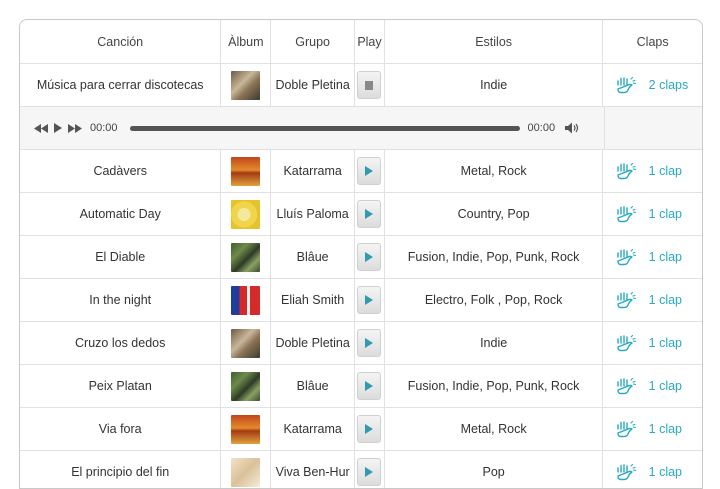  I want to click on song-title: Música para cerrar discotecas, so click(121, 85).